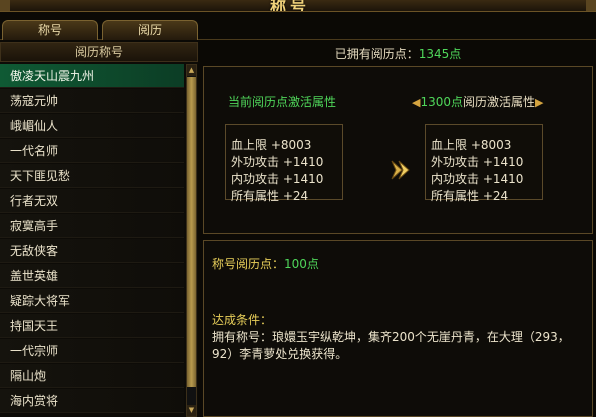 The width and height of the screenshot is (596, 417). Describe the element at coordinates (282, 102) in the screenshot. I see `current-attrs-title: 当前阅历点激活属性` at that location.